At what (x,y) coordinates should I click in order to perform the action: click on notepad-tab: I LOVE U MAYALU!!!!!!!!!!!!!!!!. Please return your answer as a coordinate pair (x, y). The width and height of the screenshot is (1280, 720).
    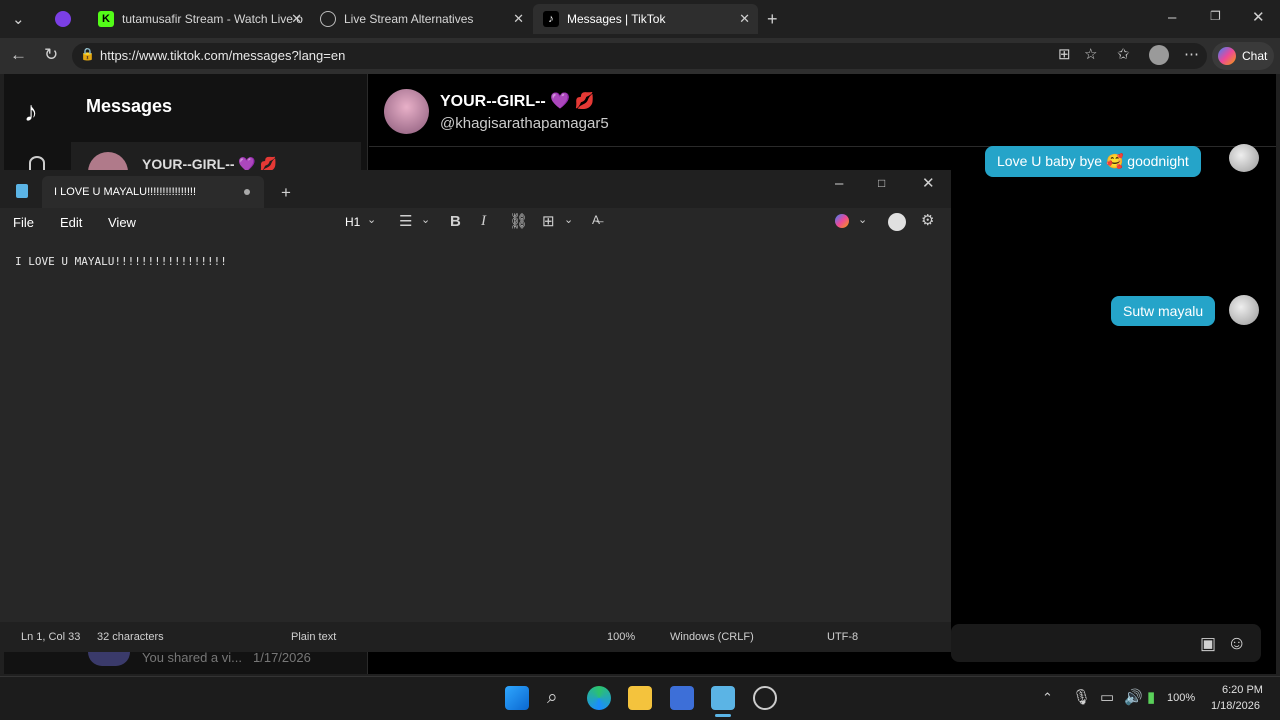
    Looking at the image, I should click on (153, 192).